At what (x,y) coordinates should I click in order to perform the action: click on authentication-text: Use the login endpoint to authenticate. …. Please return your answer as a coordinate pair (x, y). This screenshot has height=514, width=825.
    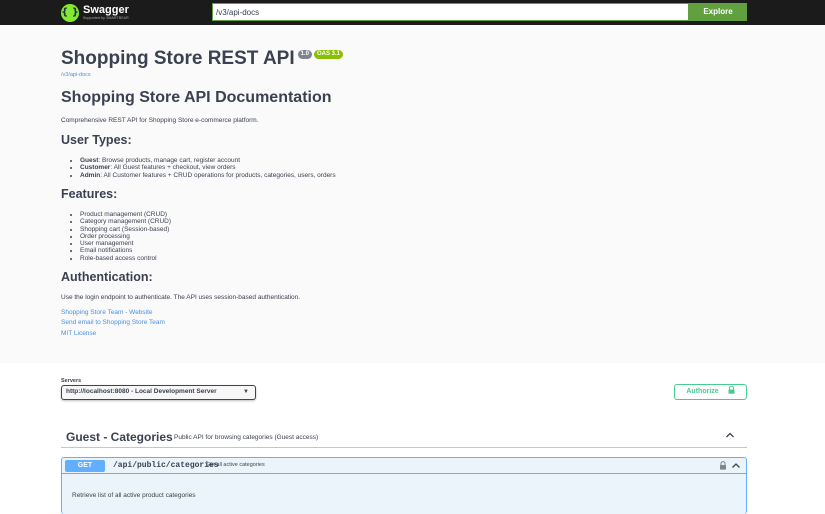
    Looking at the image, I should click on (181, 297).